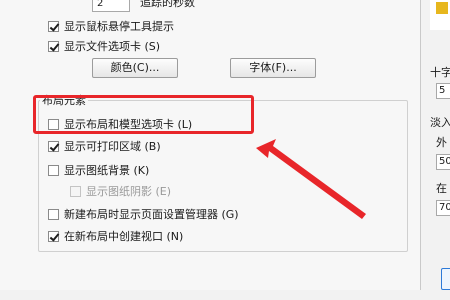 The width and height of the screenshot is (450, 300). I want to click on precision-label-row: 追踪的秒数, so click(167, 5).